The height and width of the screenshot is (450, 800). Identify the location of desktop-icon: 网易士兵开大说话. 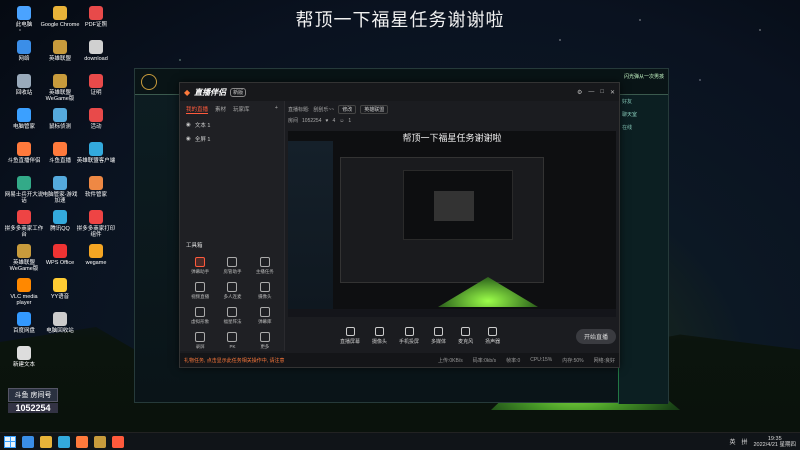
(24, 190).